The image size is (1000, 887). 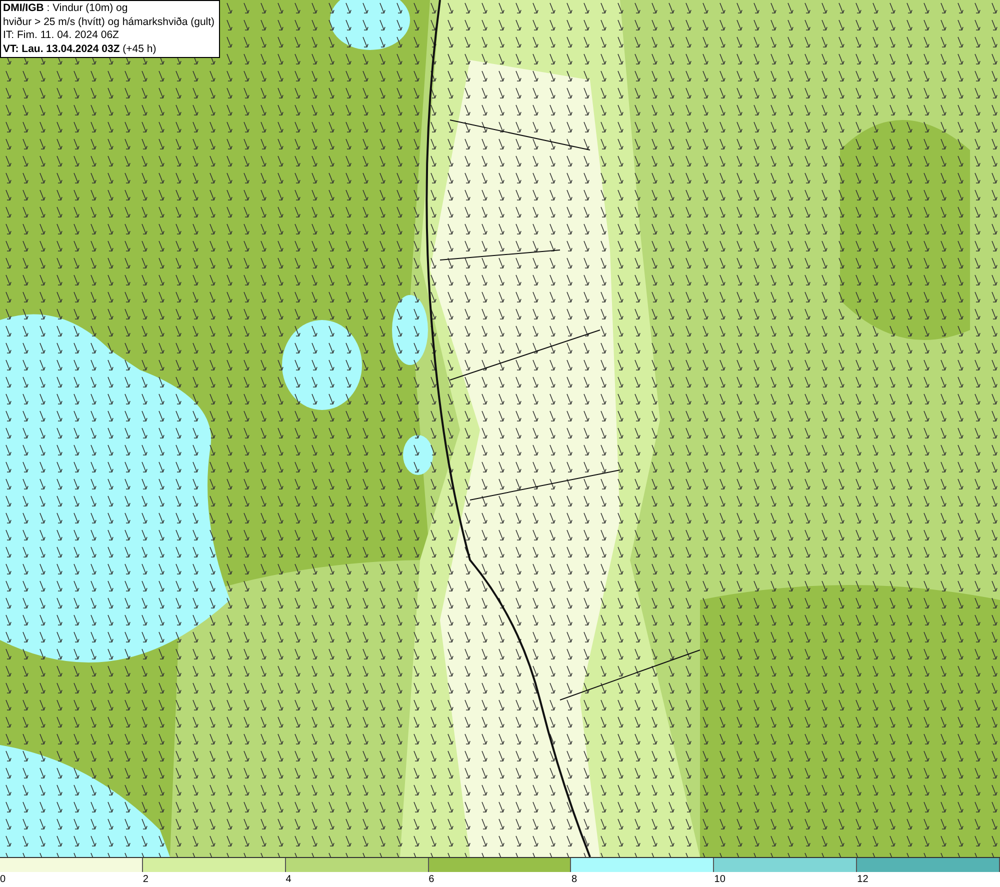 I want to click on scale-tick-label: 6, so click(x=431, y=879).